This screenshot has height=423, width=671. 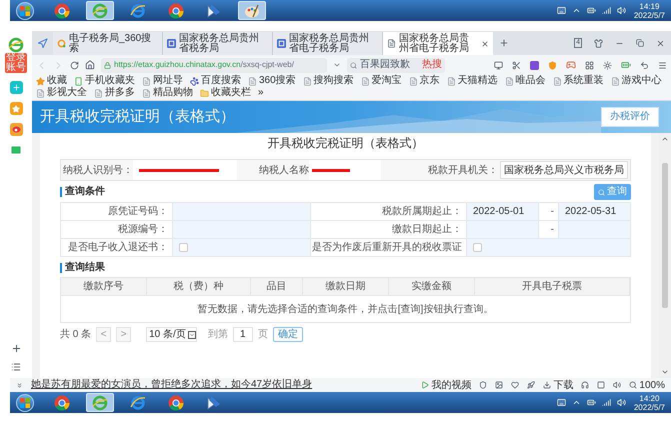 I want to click on chevron-down-icon, so click(x=192, y=334).